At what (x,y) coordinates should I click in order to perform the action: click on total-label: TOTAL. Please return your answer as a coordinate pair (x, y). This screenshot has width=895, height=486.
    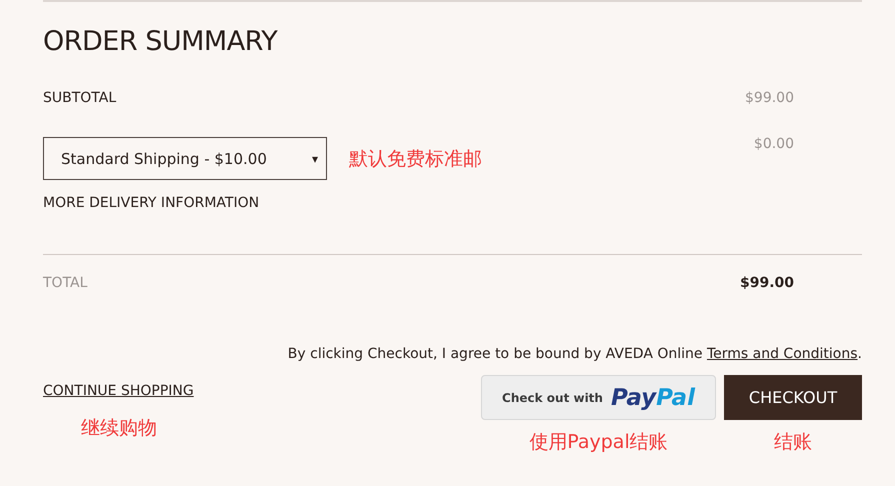
    Looking at the image, I should click on (65, 284).